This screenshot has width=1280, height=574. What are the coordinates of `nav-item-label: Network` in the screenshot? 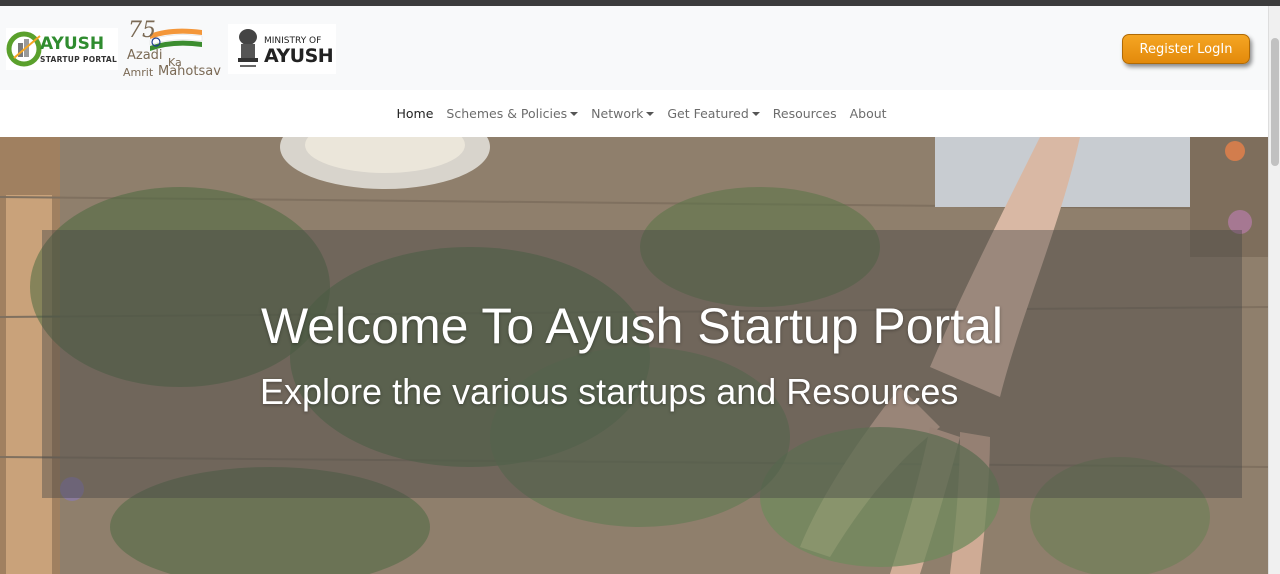 It's located at (617, 113).